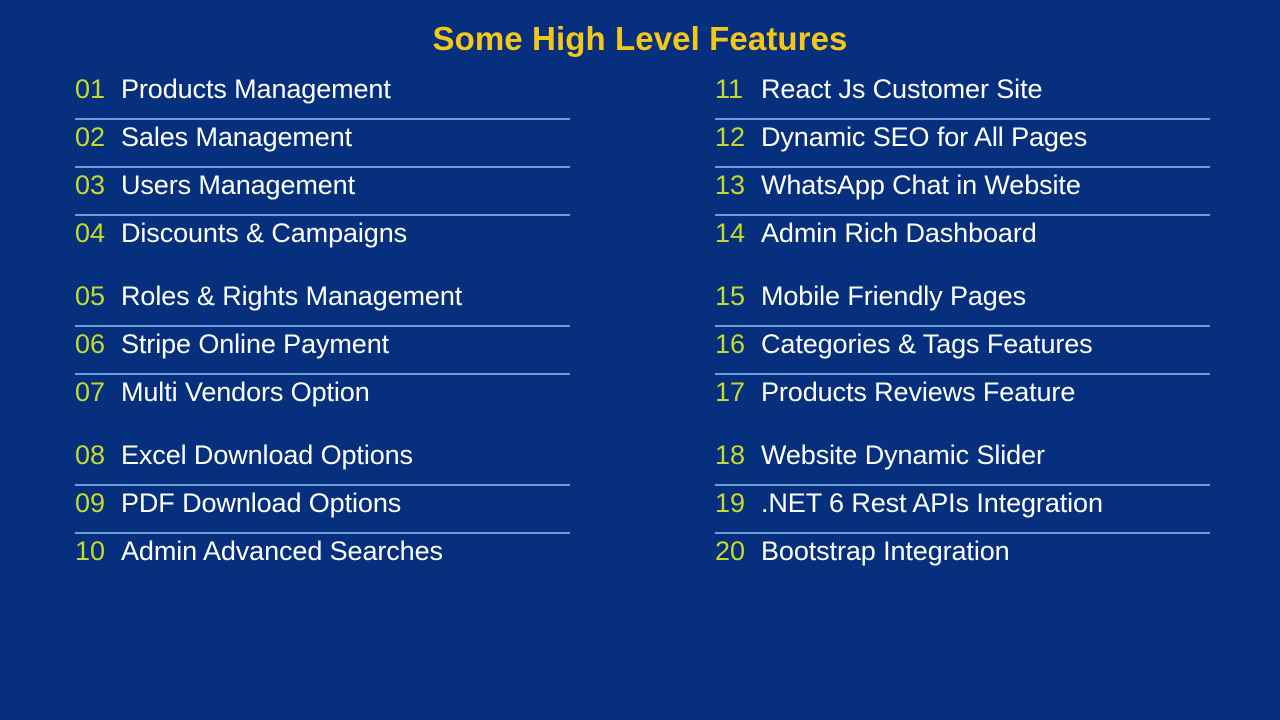 The width and height of the screenshot is (1280, 720). What do you see at coordinates (264, 233) in the screenshot?
I see `feature-label: Discounts & Campaigns` at bounding box center [264, 233].